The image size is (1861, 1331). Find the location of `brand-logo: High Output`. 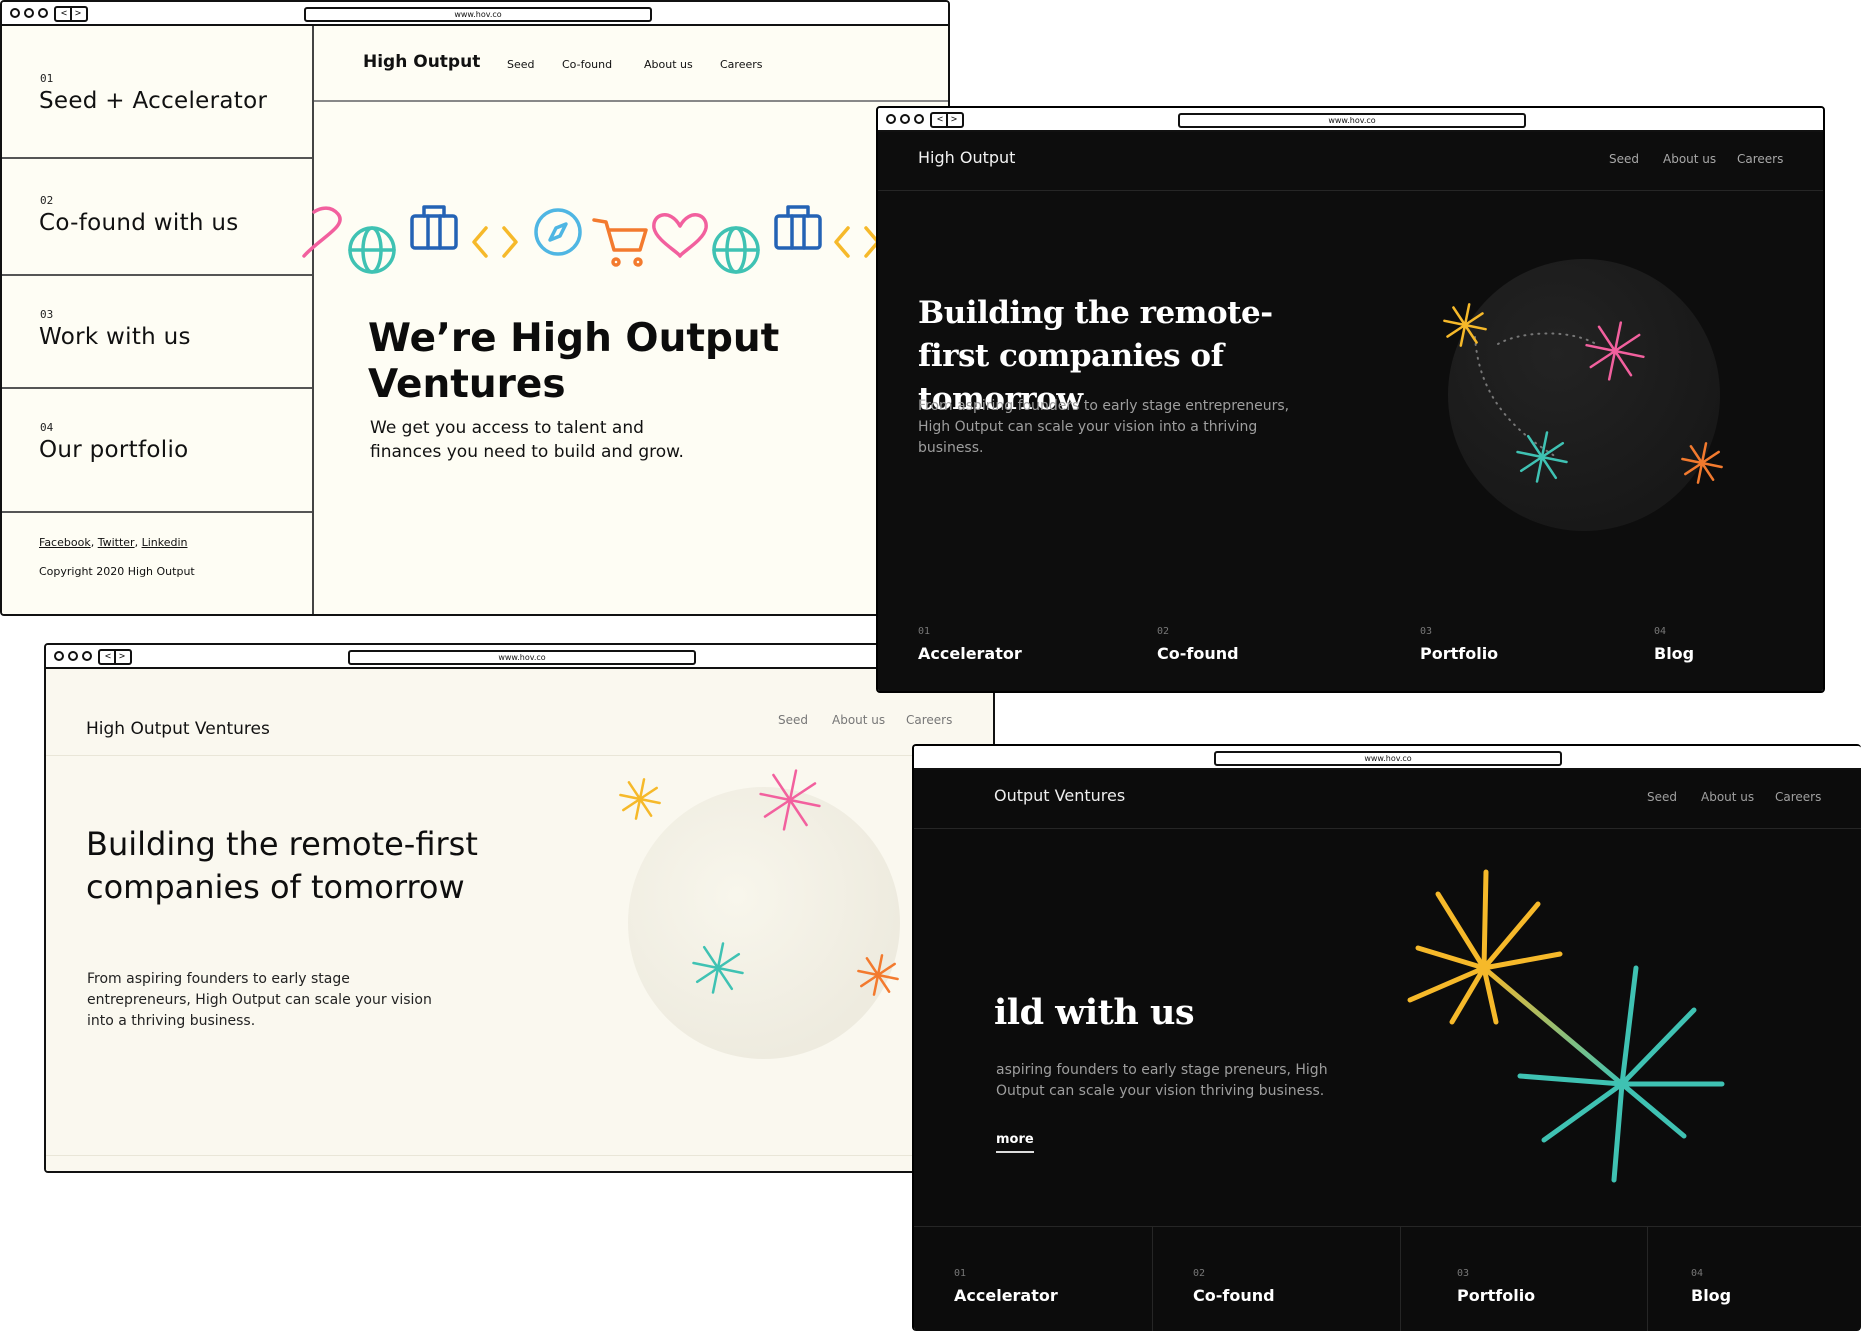

brand-logo: High Output is located at coordinates (421, 62).